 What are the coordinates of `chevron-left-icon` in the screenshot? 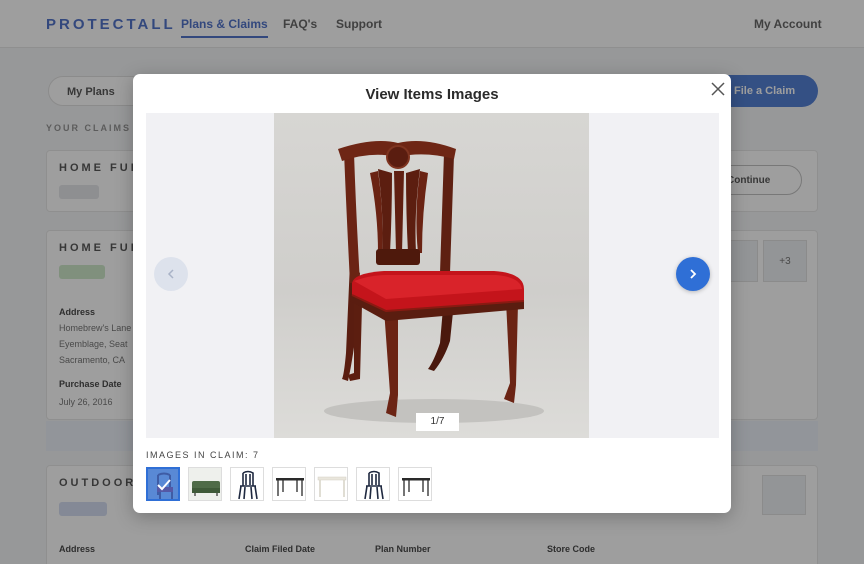 It's located at (170, 274).